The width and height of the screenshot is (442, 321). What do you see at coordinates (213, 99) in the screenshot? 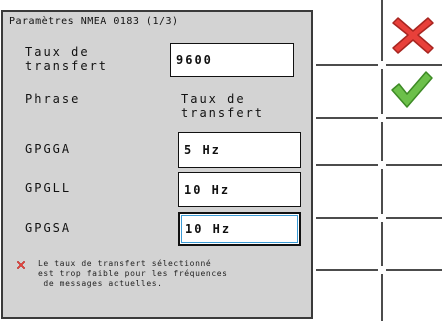
I see `column-header-rate-line1: Taux de` at bounding box center [213, 99].